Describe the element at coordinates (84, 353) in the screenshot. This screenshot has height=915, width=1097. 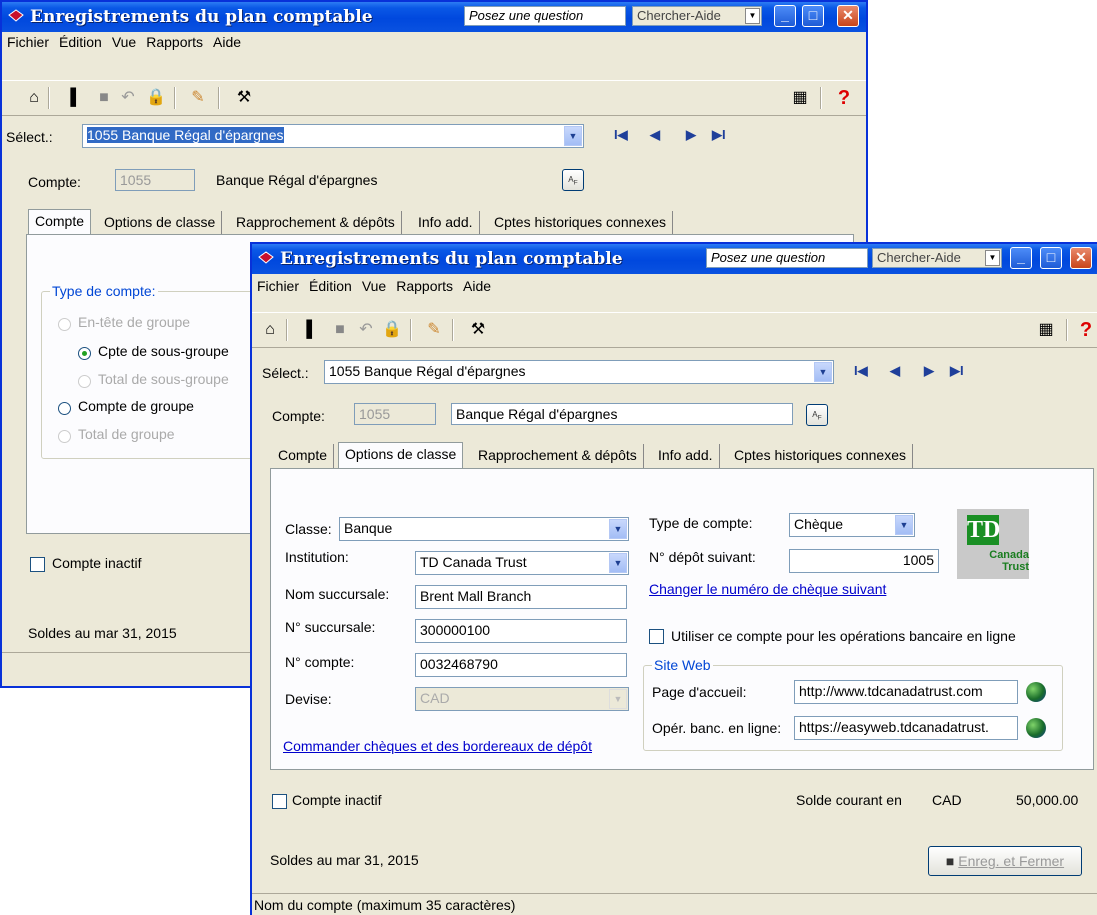
I see `radio-cpte-sous-groupe` at that location.